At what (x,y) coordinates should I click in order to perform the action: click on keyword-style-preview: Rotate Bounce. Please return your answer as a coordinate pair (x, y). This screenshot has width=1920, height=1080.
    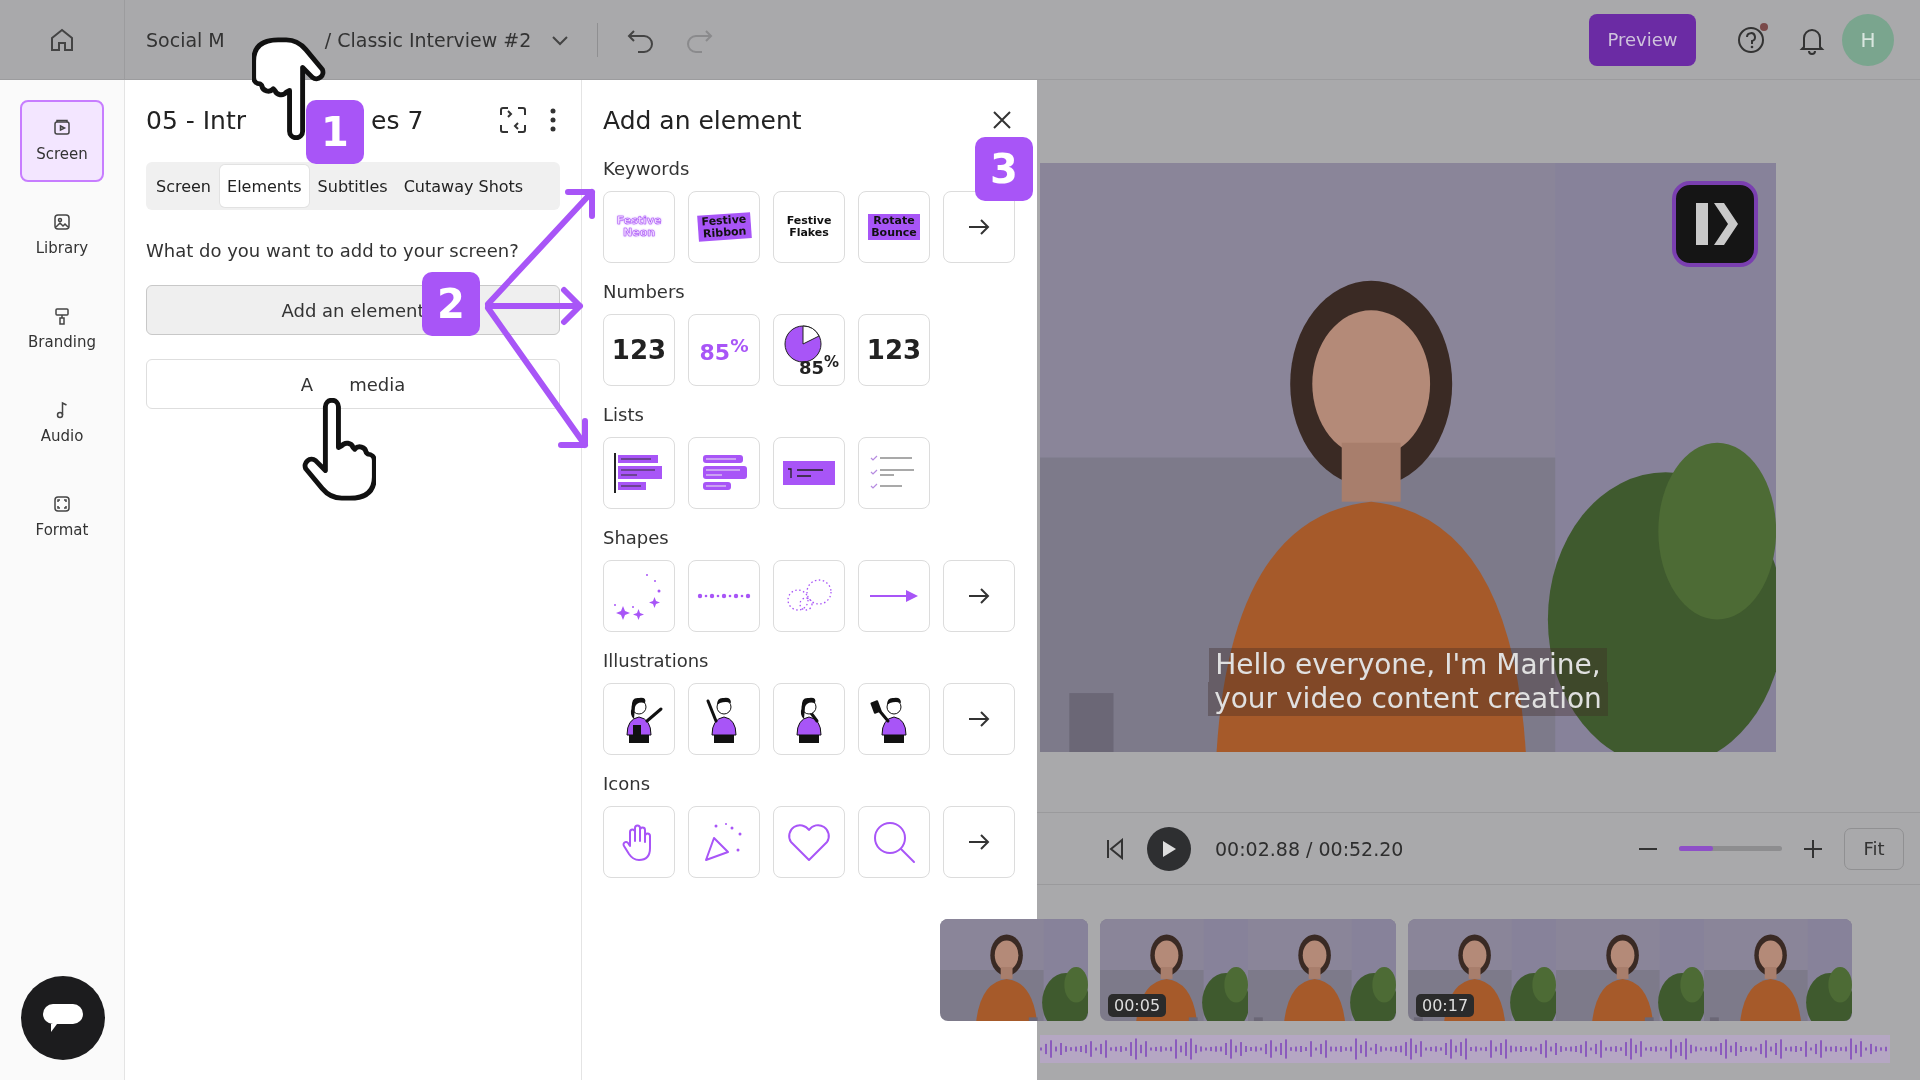
    Looking at the image, I should click on (894, 227).